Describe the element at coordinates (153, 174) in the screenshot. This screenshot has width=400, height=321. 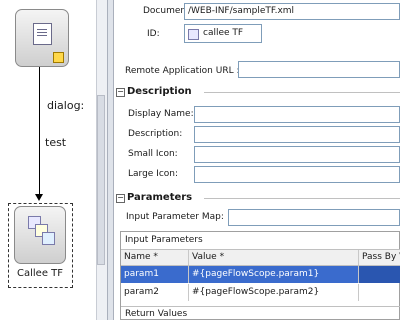
I see `large-icon-label: Large Icon:` at that location.